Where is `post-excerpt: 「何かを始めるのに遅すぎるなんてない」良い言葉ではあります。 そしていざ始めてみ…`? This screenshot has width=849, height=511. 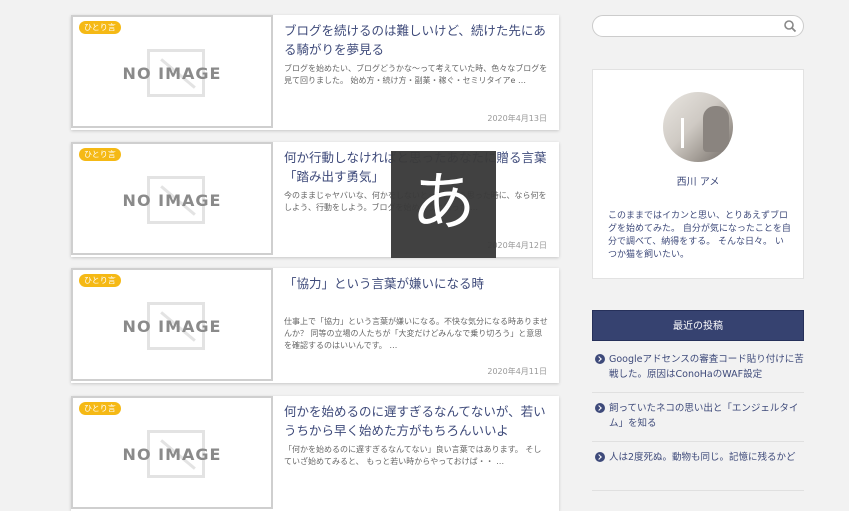
post-excerpt: 「何かを始めるのに遅すぎるなんてない」良い言葉ではあります。 そしていざ始めてみ… is located at coordinates (413, 455).